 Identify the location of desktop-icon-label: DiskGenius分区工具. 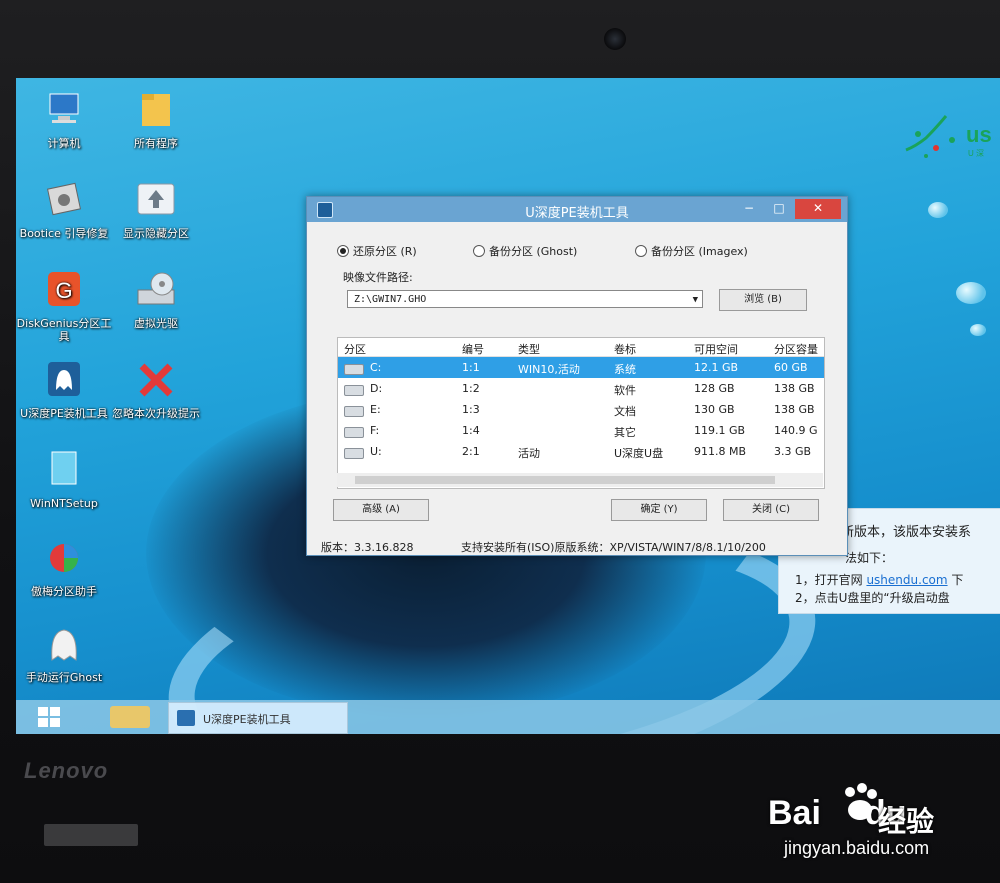
(64, 330).